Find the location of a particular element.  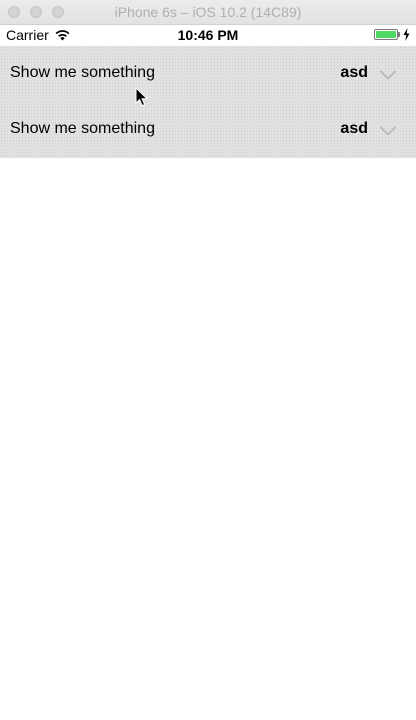

mouse-pointer-icon is located at coordinates (142, 99).